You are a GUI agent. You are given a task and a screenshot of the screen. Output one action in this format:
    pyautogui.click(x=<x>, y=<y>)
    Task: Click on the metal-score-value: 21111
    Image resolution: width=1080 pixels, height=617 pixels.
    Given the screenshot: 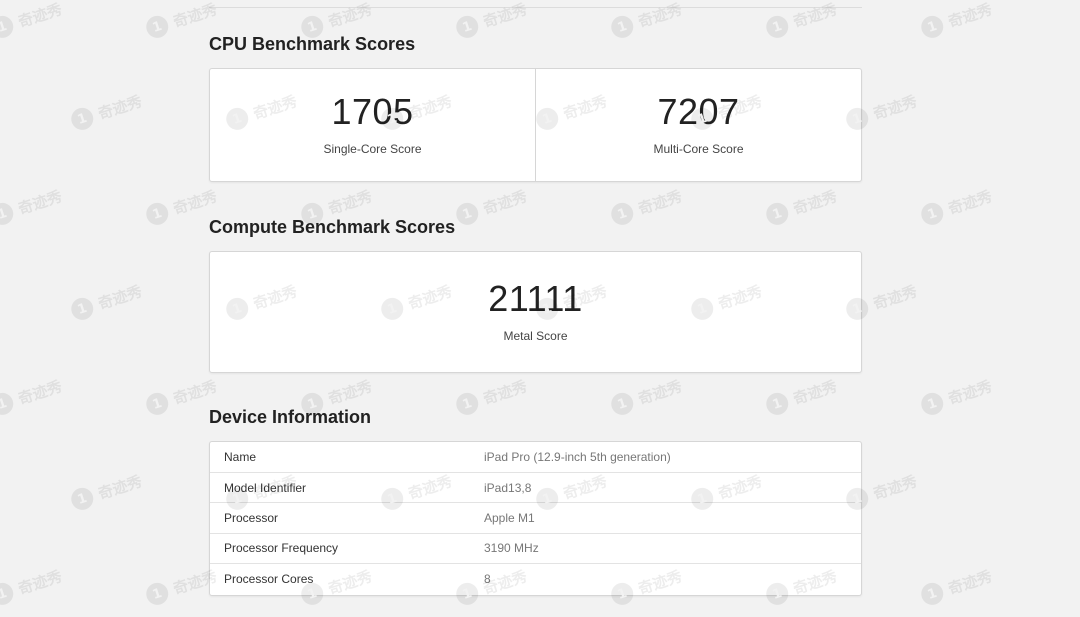 What is the action you would take?
    pyautogui.click(x=535, y=298)
    